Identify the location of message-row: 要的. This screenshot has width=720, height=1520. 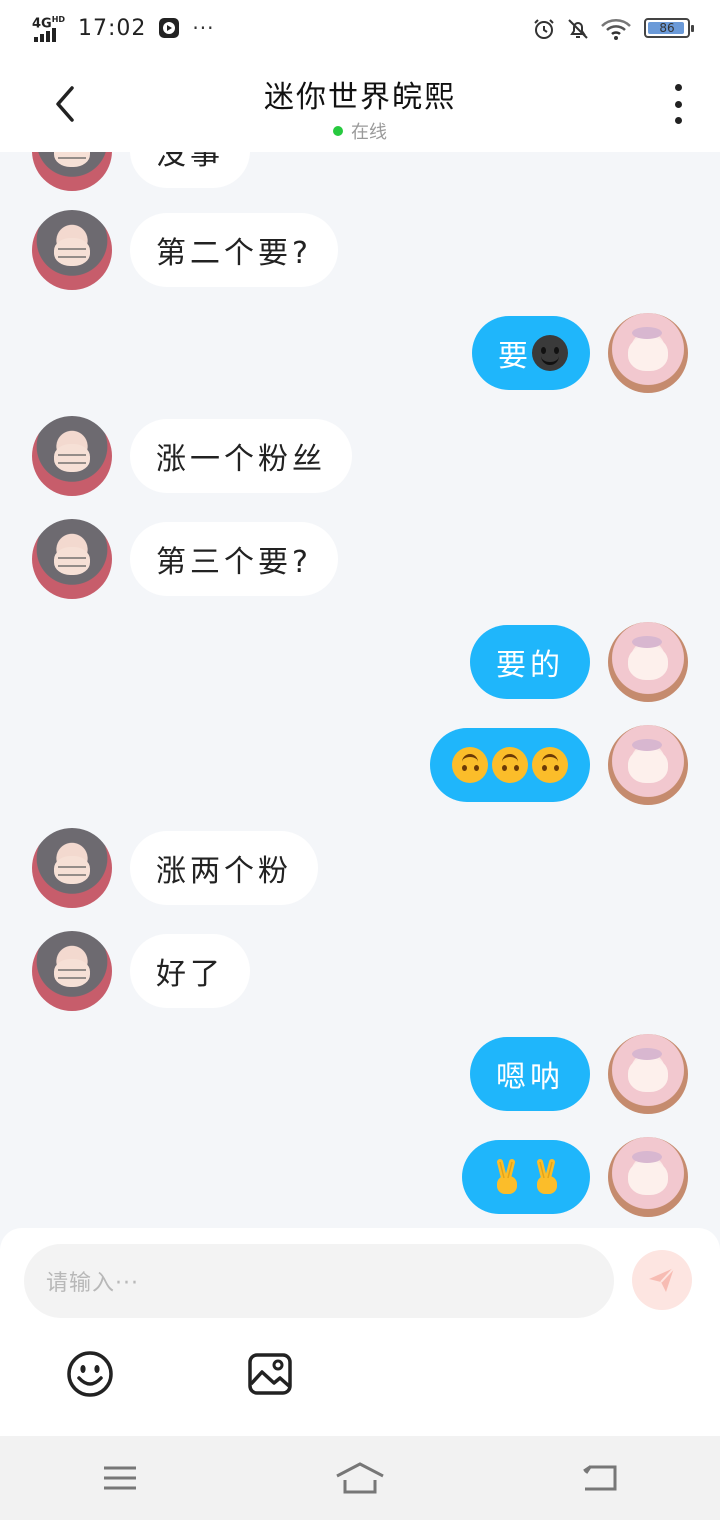
(579, 662).